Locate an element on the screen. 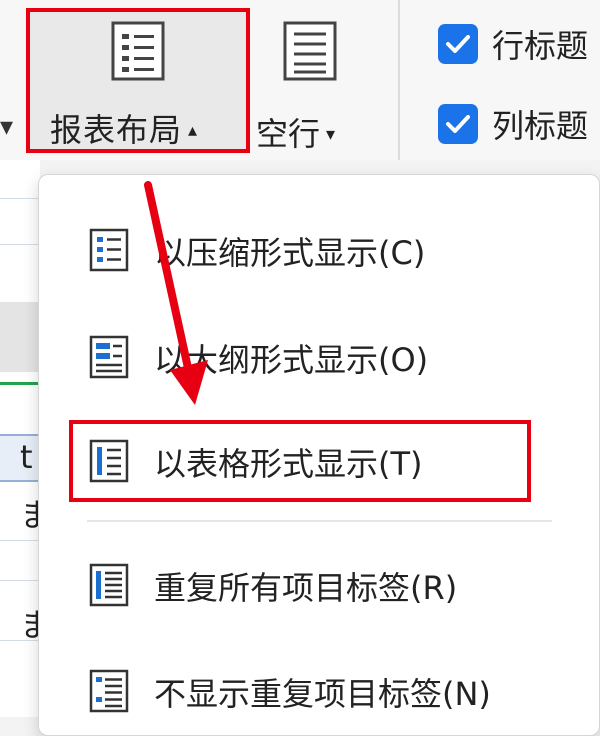 This screenshot has height=736, width=600. menu-item-label: 以表格形式显示(T) is located at coordinates (288, 464).